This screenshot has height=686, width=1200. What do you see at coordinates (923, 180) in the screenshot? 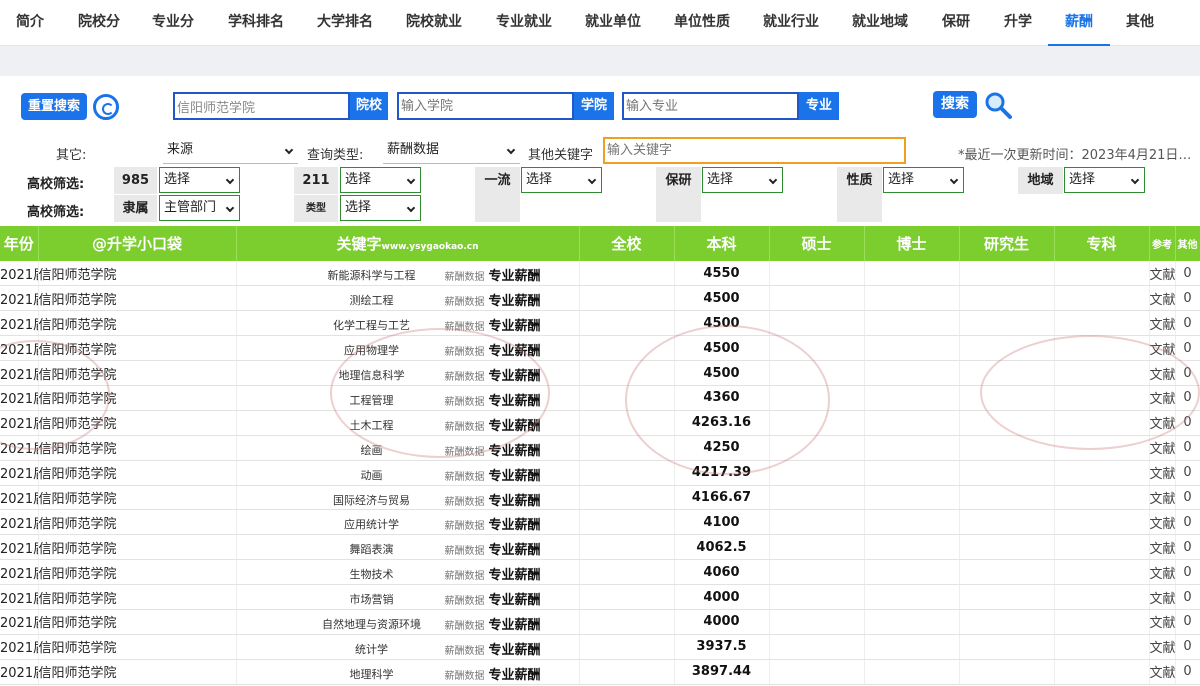
I see `filter-nature-select: 选择` at bounding box center [923, 180].